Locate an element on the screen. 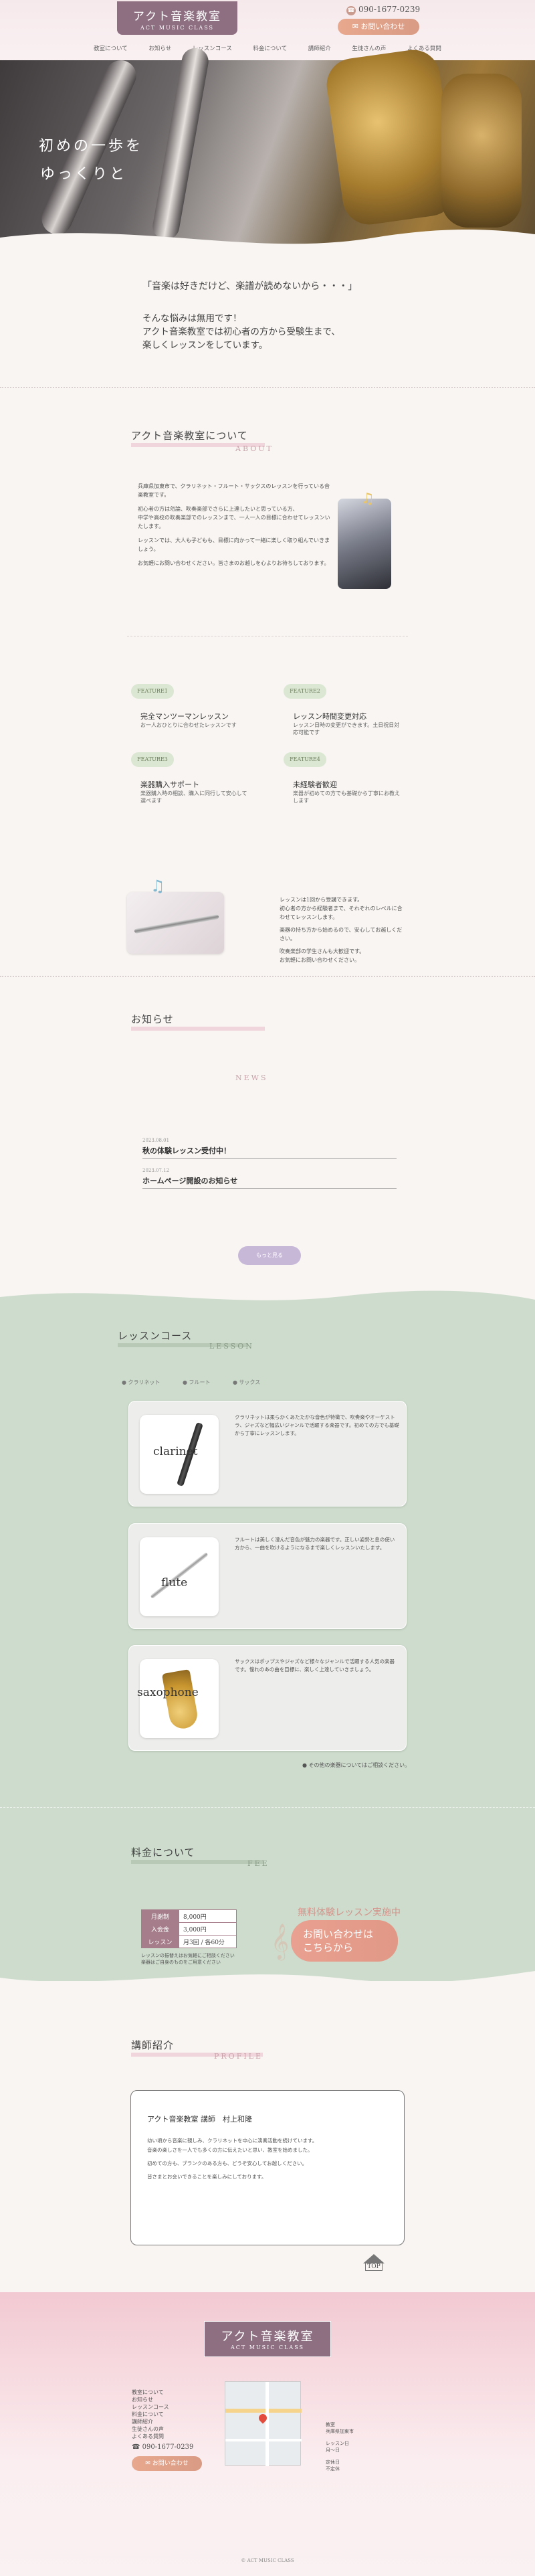 Image resolution: width=535 pixels, height=2576 pixels. header-contact-button: ✉ お問い合わせ is located at coordinates (378, 27).